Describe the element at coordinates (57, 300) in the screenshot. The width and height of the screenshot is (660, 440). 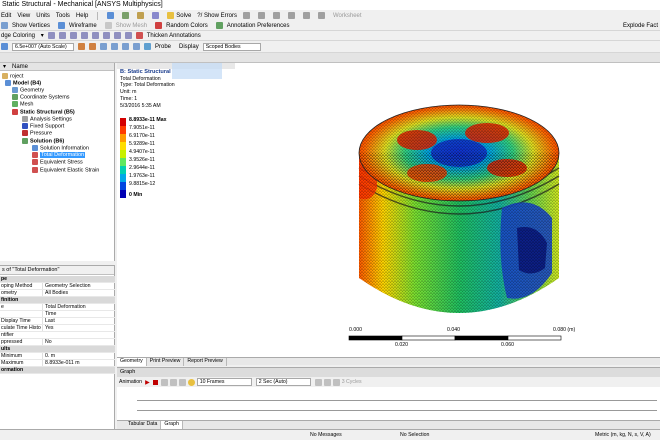
I see `details-section-header: finition` at that location.